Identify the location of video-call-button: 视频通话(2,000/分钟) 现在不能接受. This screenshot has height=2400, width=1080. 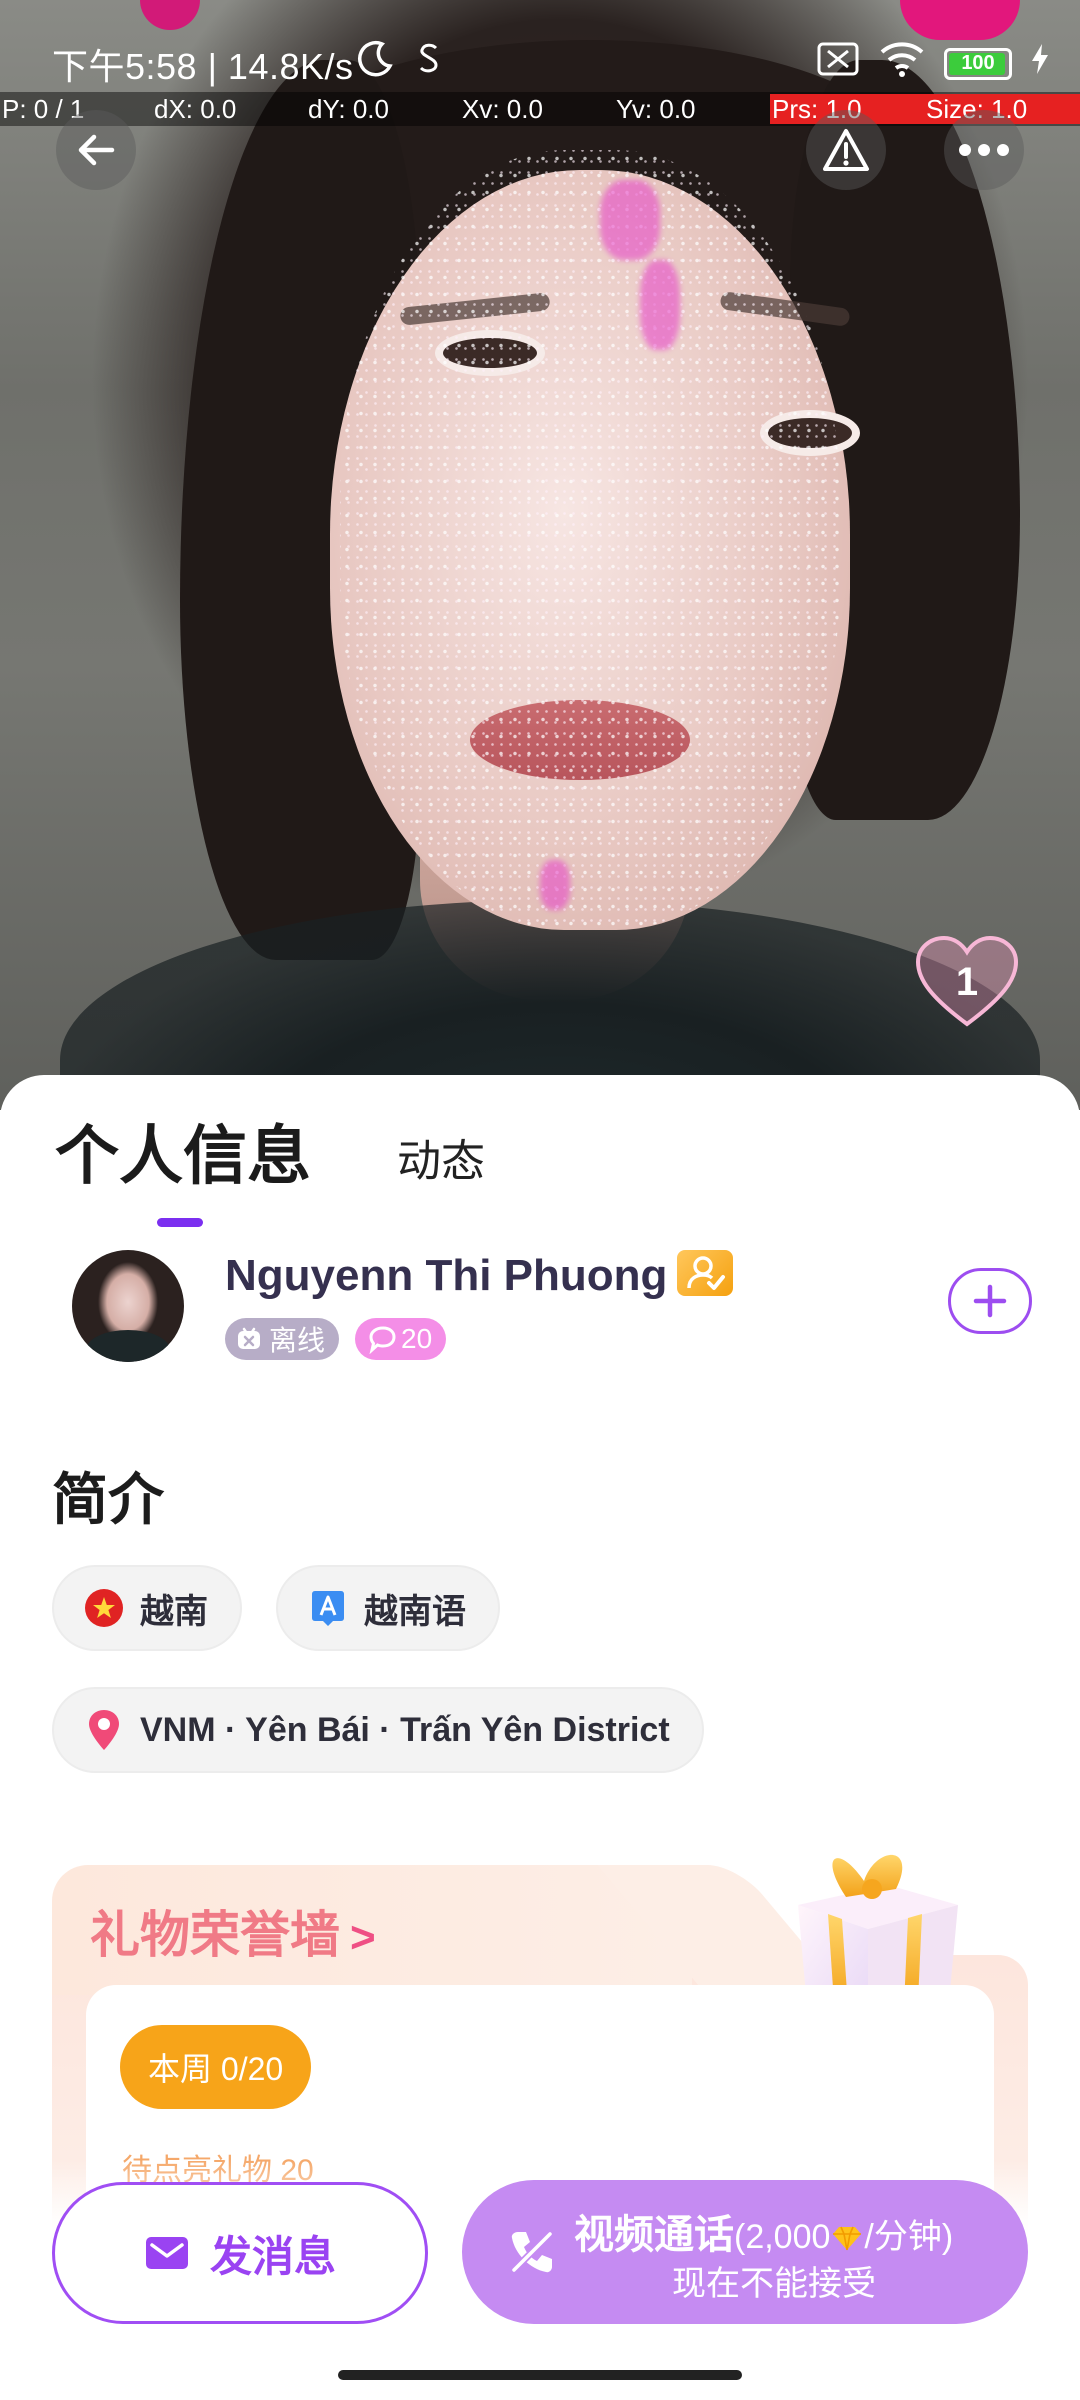
(745, 2252).